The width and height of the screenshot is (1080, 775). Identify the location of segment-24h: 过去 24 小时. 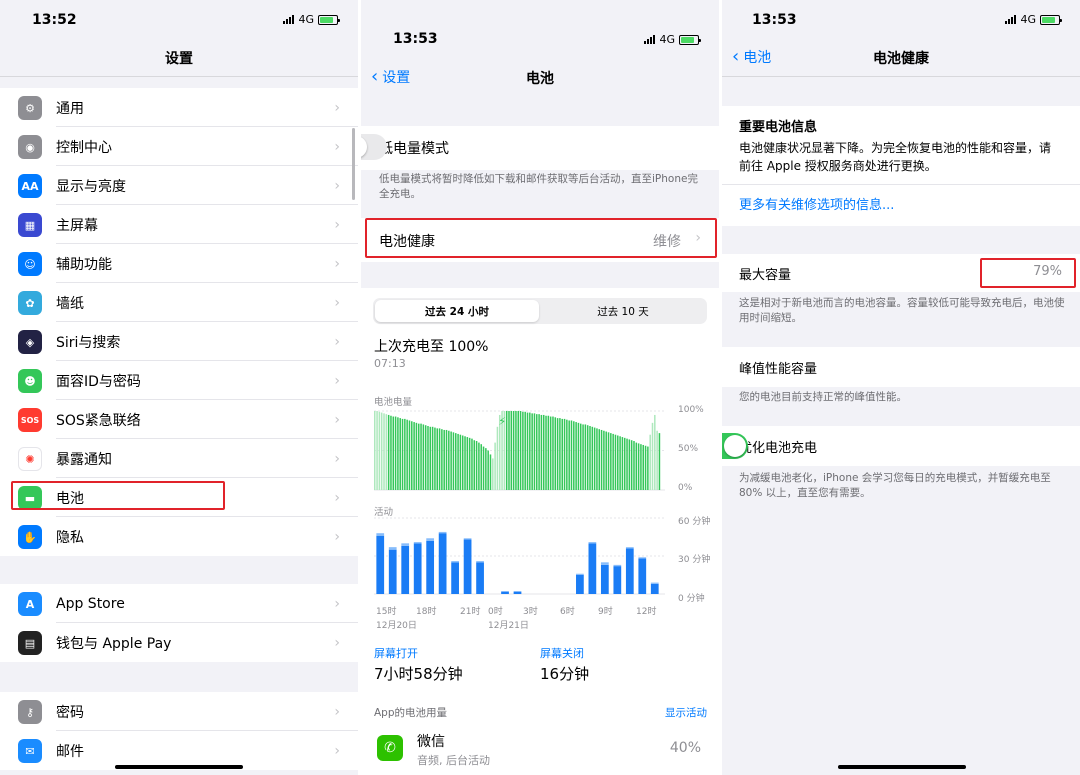
(457, 311).